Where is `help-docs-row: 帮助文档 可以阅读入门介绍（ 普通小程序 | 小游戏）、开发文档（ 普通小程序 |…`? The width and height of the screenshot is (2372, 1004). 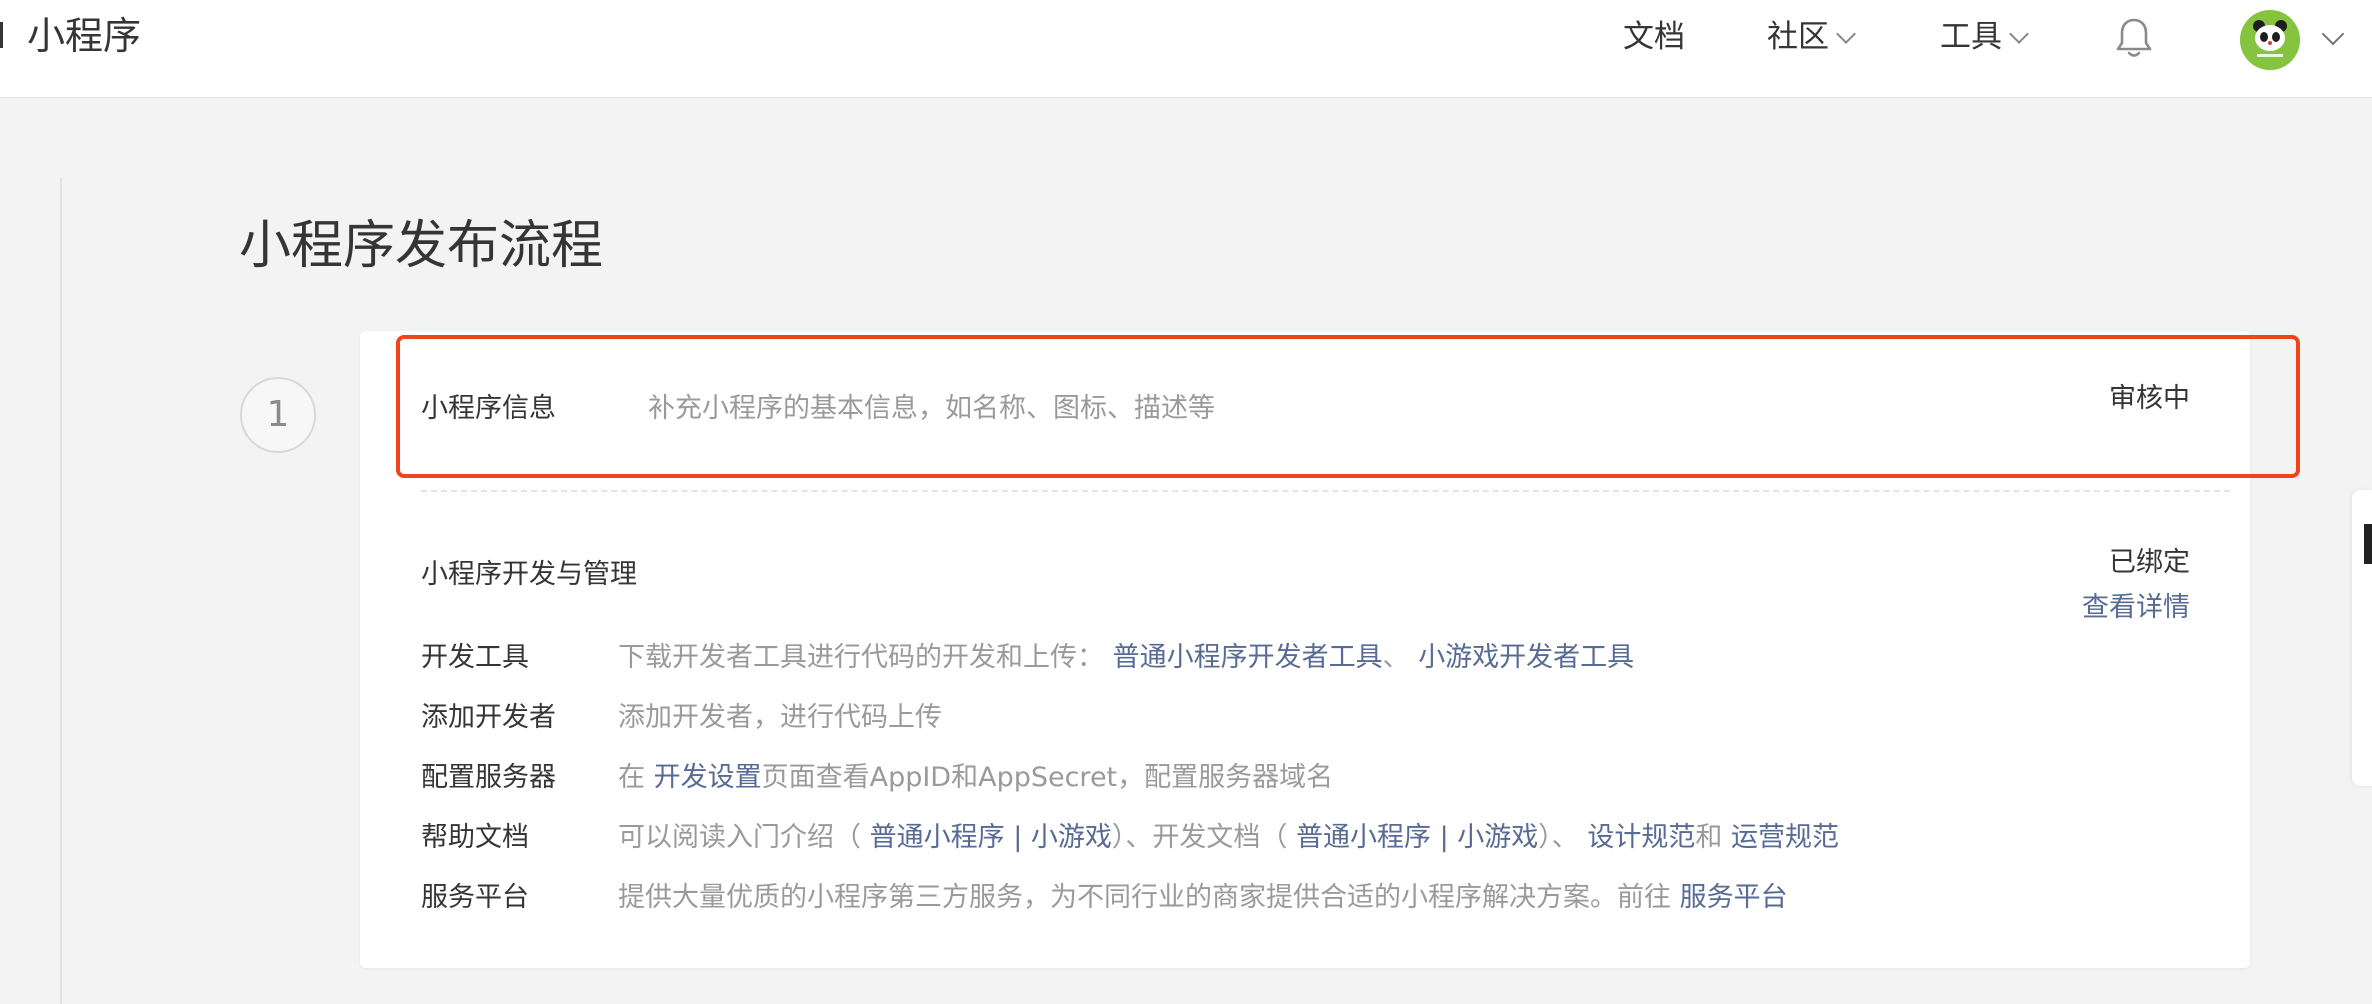
help-docs-row: 帮助文档 可以阅读入门介绍（ 普通小程序 | 小游戏）、开发文档（ 普通小程序 |… is located at coordinates (1130, 838).